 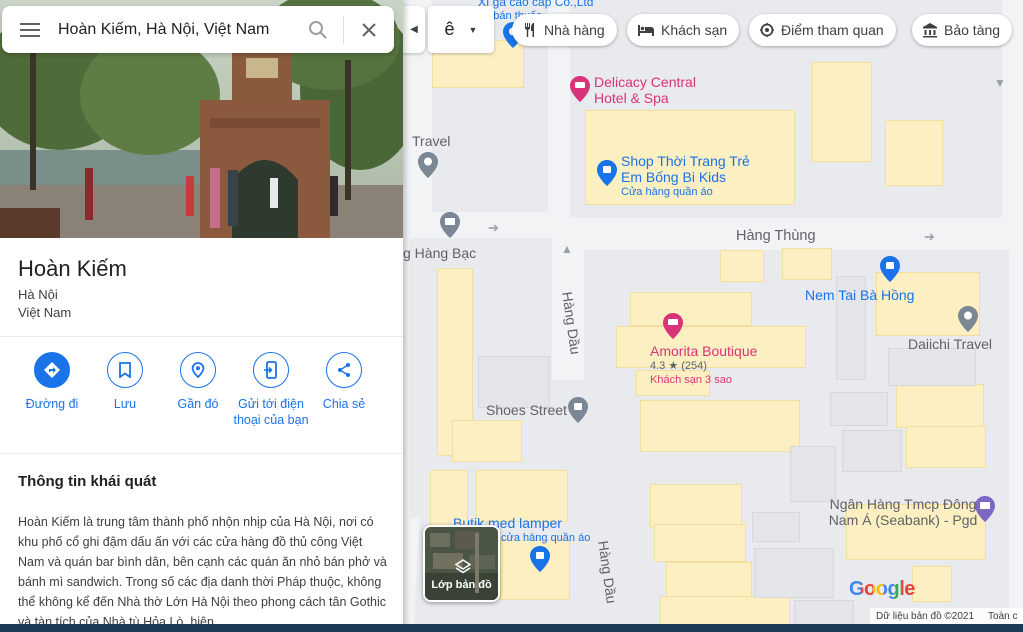 What do you see at coordinates (645, 90) in the screenshot?
I see `poi-name: Delicacy Central Hotel & Spa` at bounding box center [645, 90].